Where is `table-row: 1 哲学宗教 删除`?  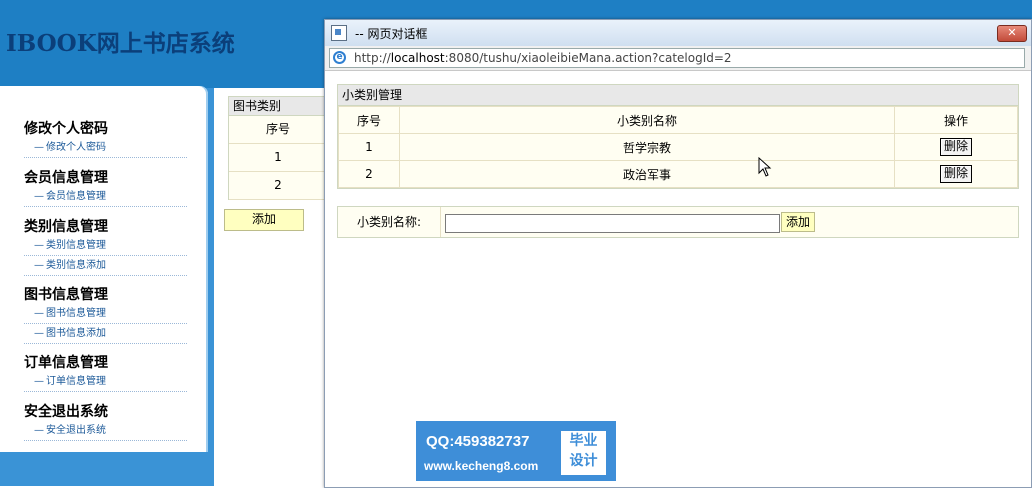 table-row: 1 哲学宗教 删除 is located at coordinates (678, 147).